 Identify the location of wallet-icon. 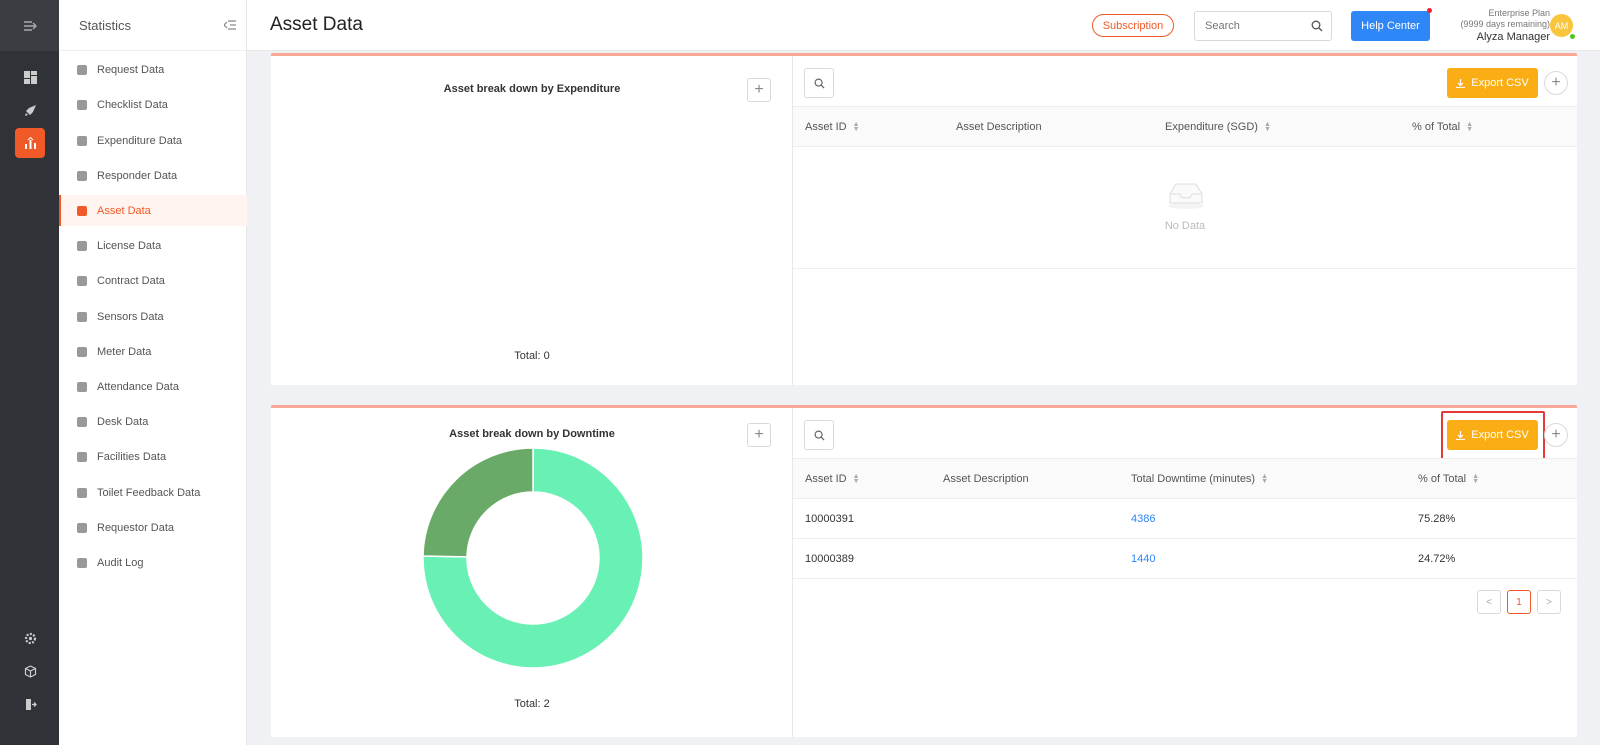
(82, 140).